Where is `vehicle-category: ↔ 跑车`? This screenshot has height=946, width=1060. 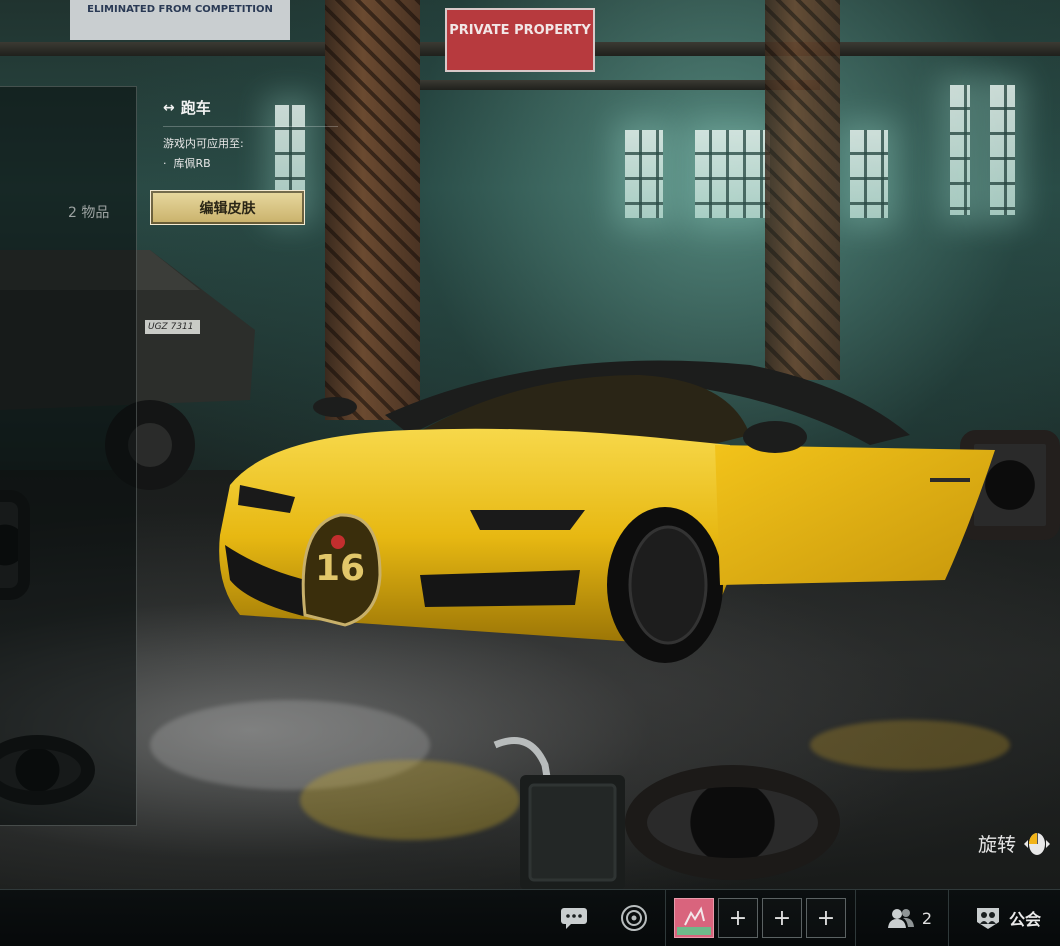 vehicle-category: ↔ 跑车 is located at coordinates (250, 107).